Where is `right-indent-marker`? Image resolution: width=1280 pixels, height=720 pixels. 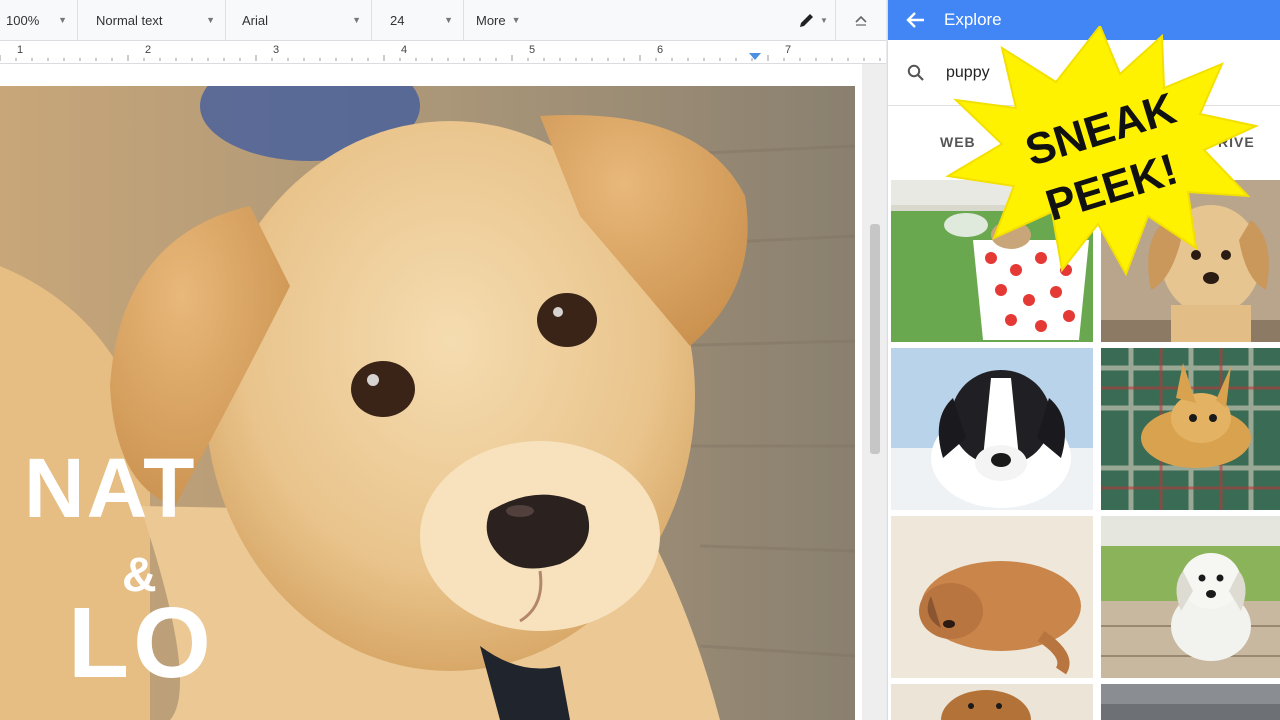
right-indent-marker is located at coordinates (755, 57).